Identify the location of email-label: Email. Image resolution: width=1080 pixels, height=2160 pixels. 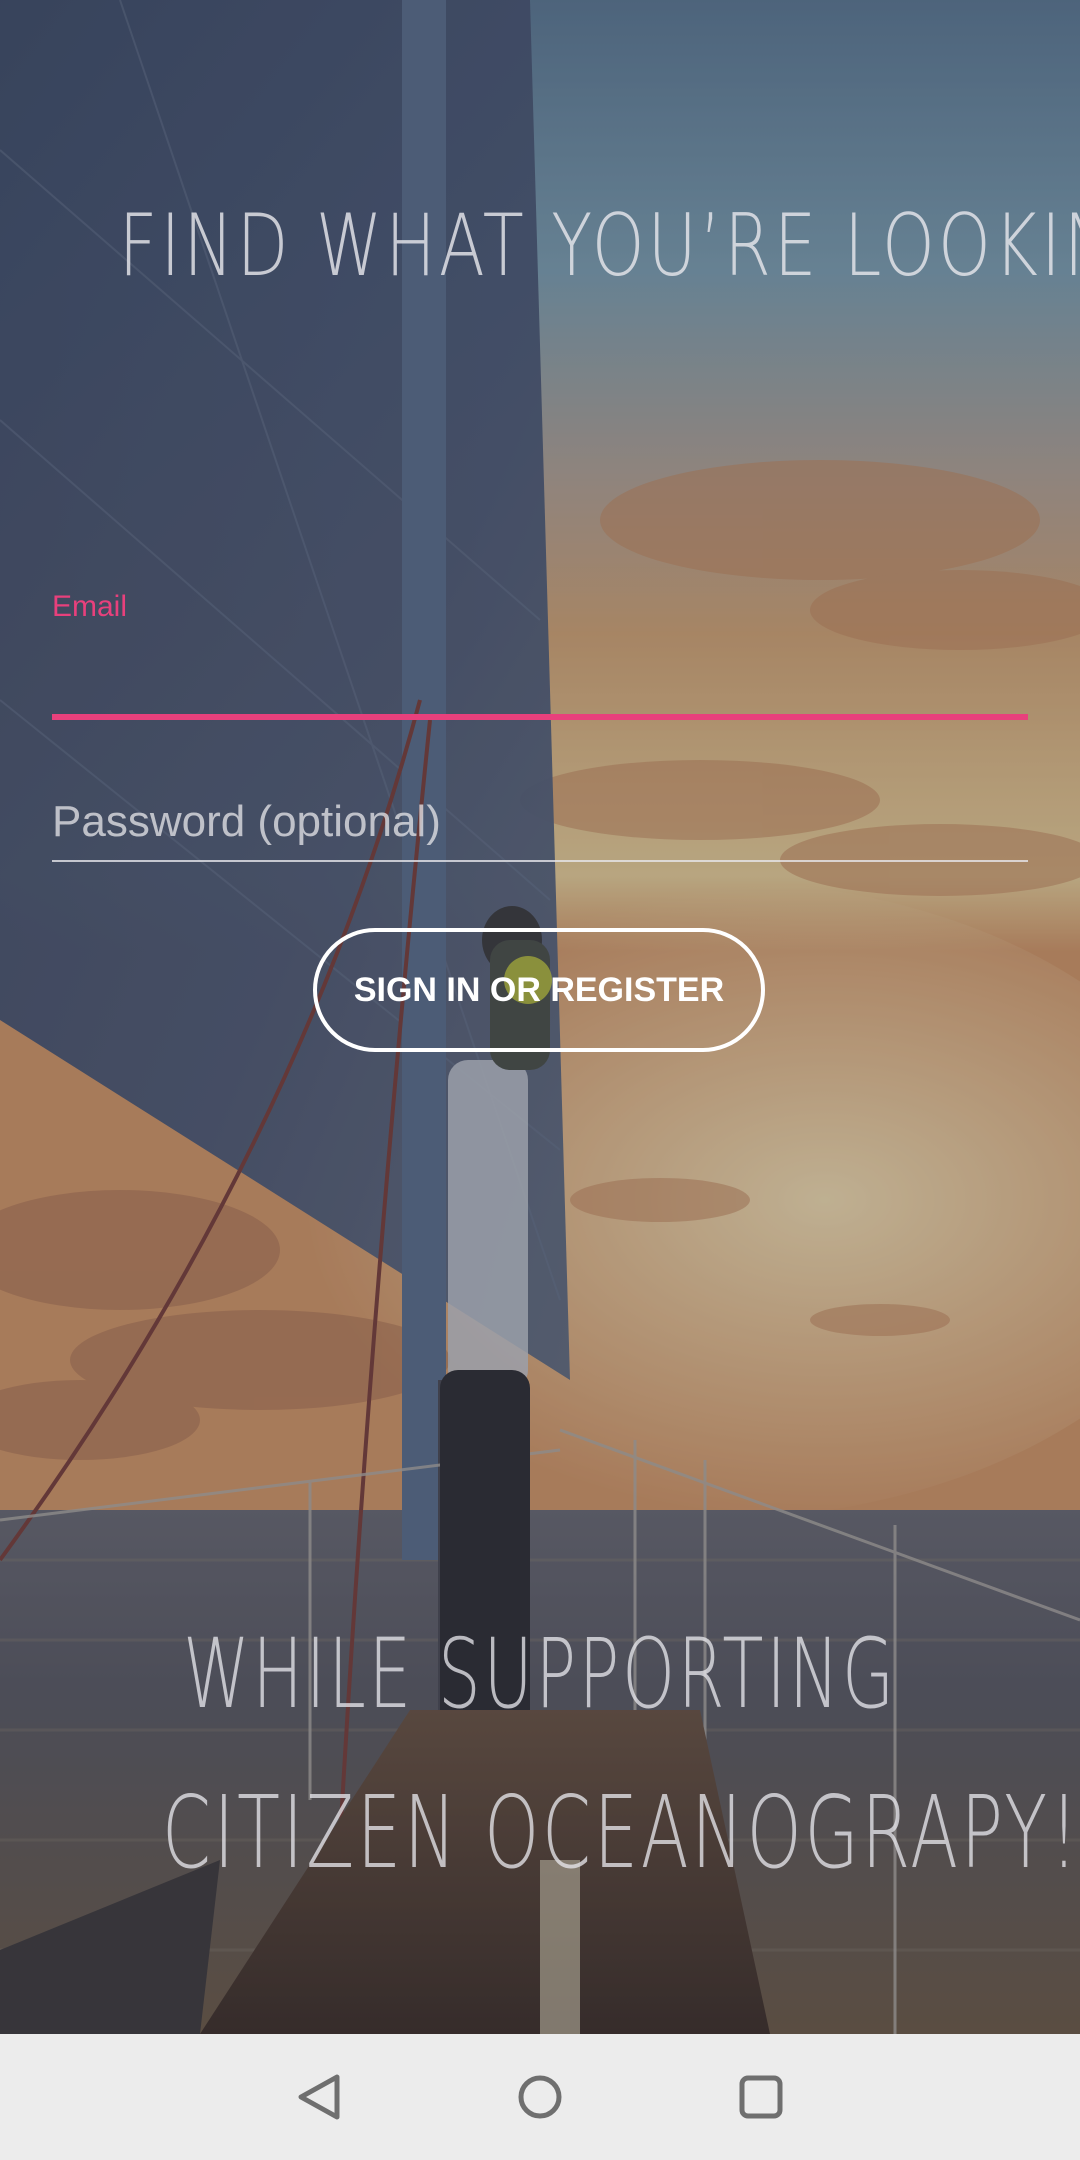
(90, 606).